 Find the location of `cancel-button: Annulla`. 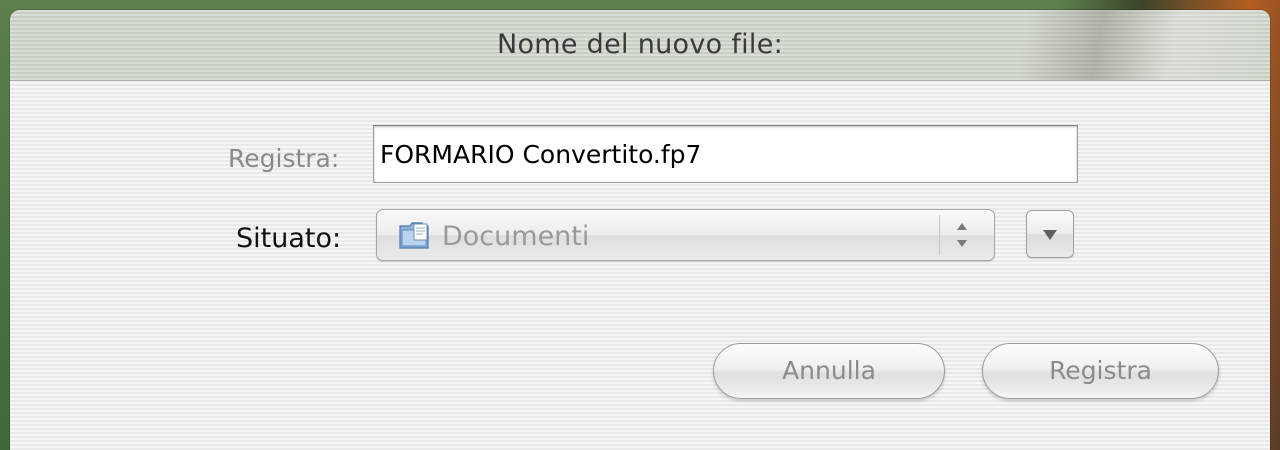

cancel-button: Annulla is located at coordinates (829, 371).